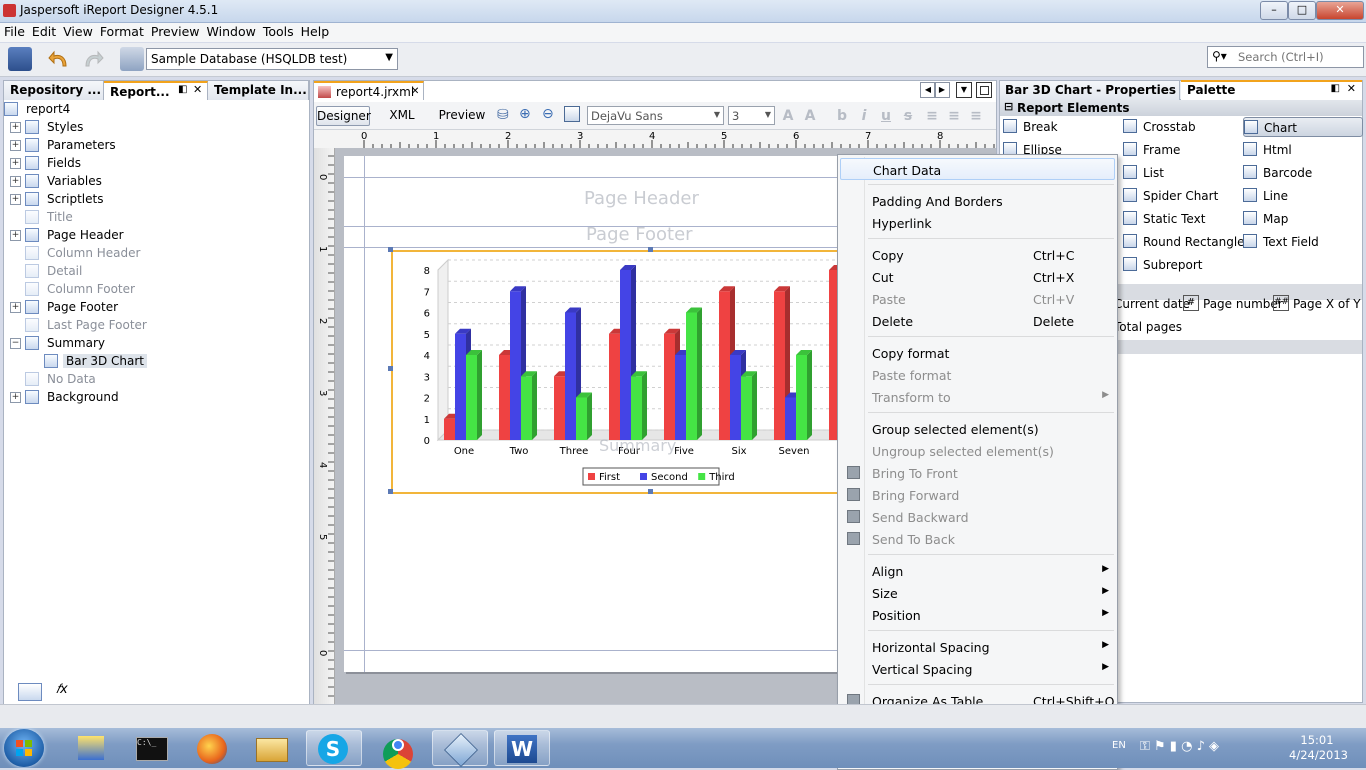 The image size is (1366, 770). I want to click on documents-dropdown-icon: ▼, so click(964, 90).